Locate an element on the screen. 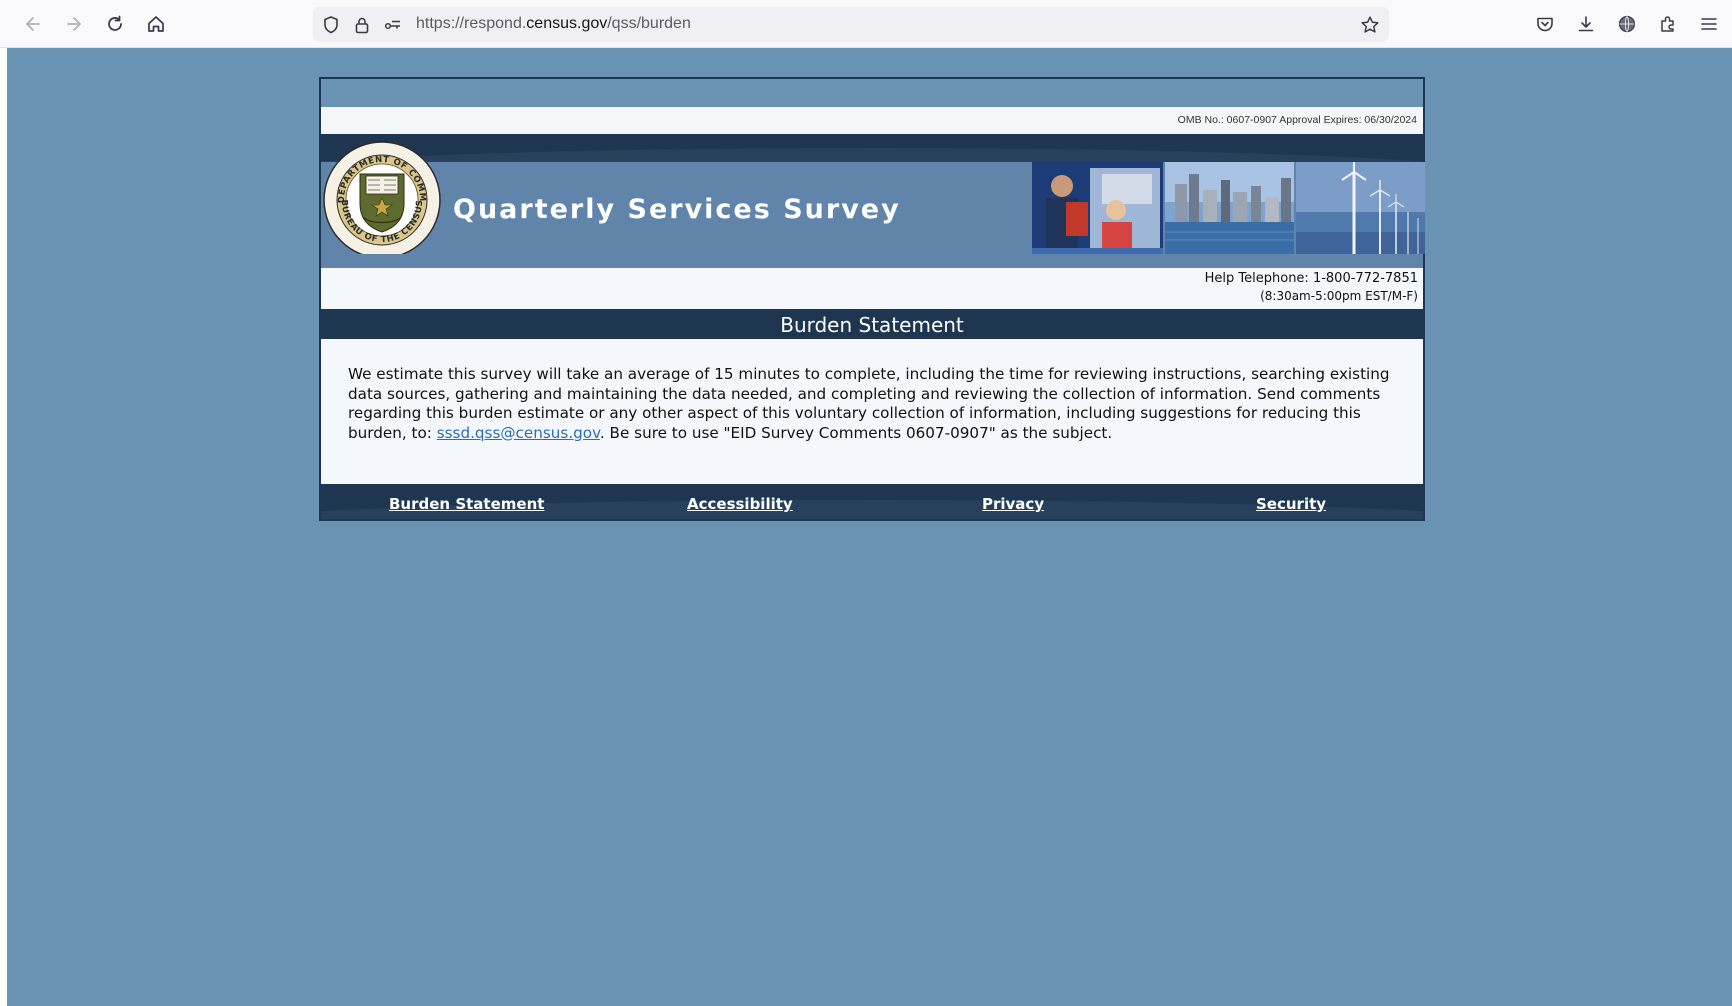 This screenshot has height=1006, width=1732. header-top-band is located at coordinates (872, 148).